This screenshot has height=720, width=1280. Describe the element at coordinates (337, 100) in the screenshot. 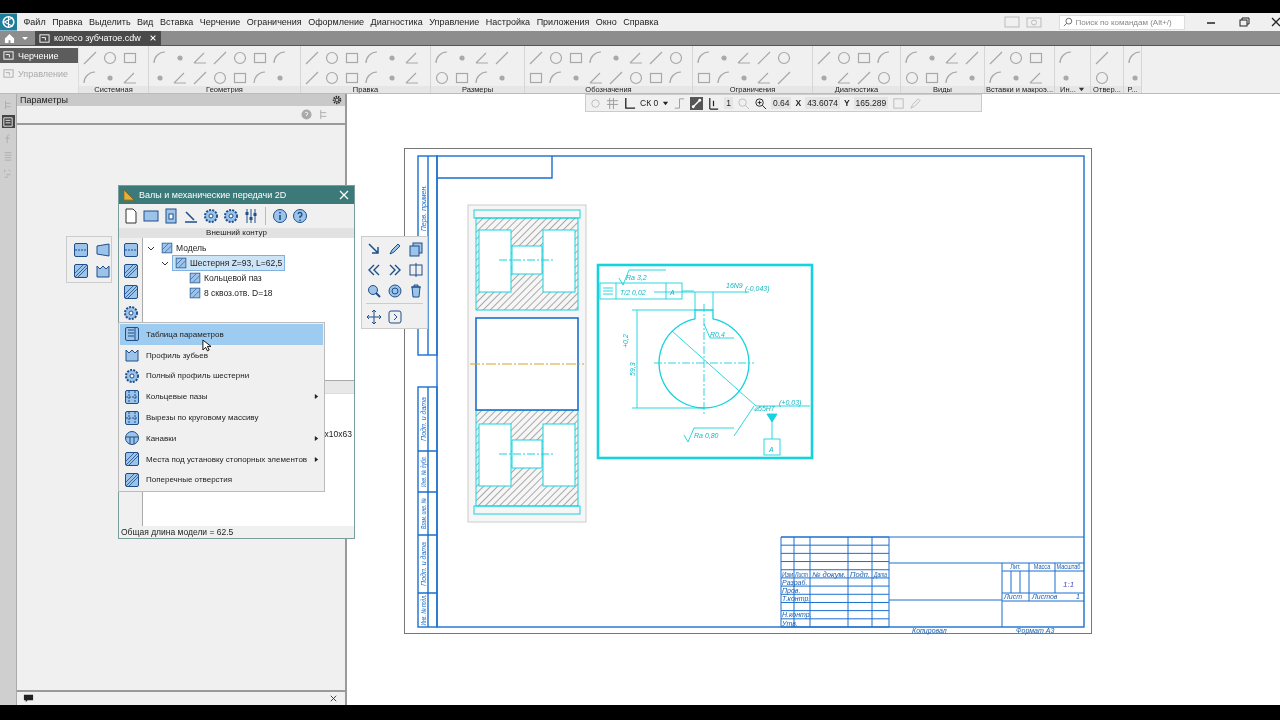

I see `settings-icon` at that location.